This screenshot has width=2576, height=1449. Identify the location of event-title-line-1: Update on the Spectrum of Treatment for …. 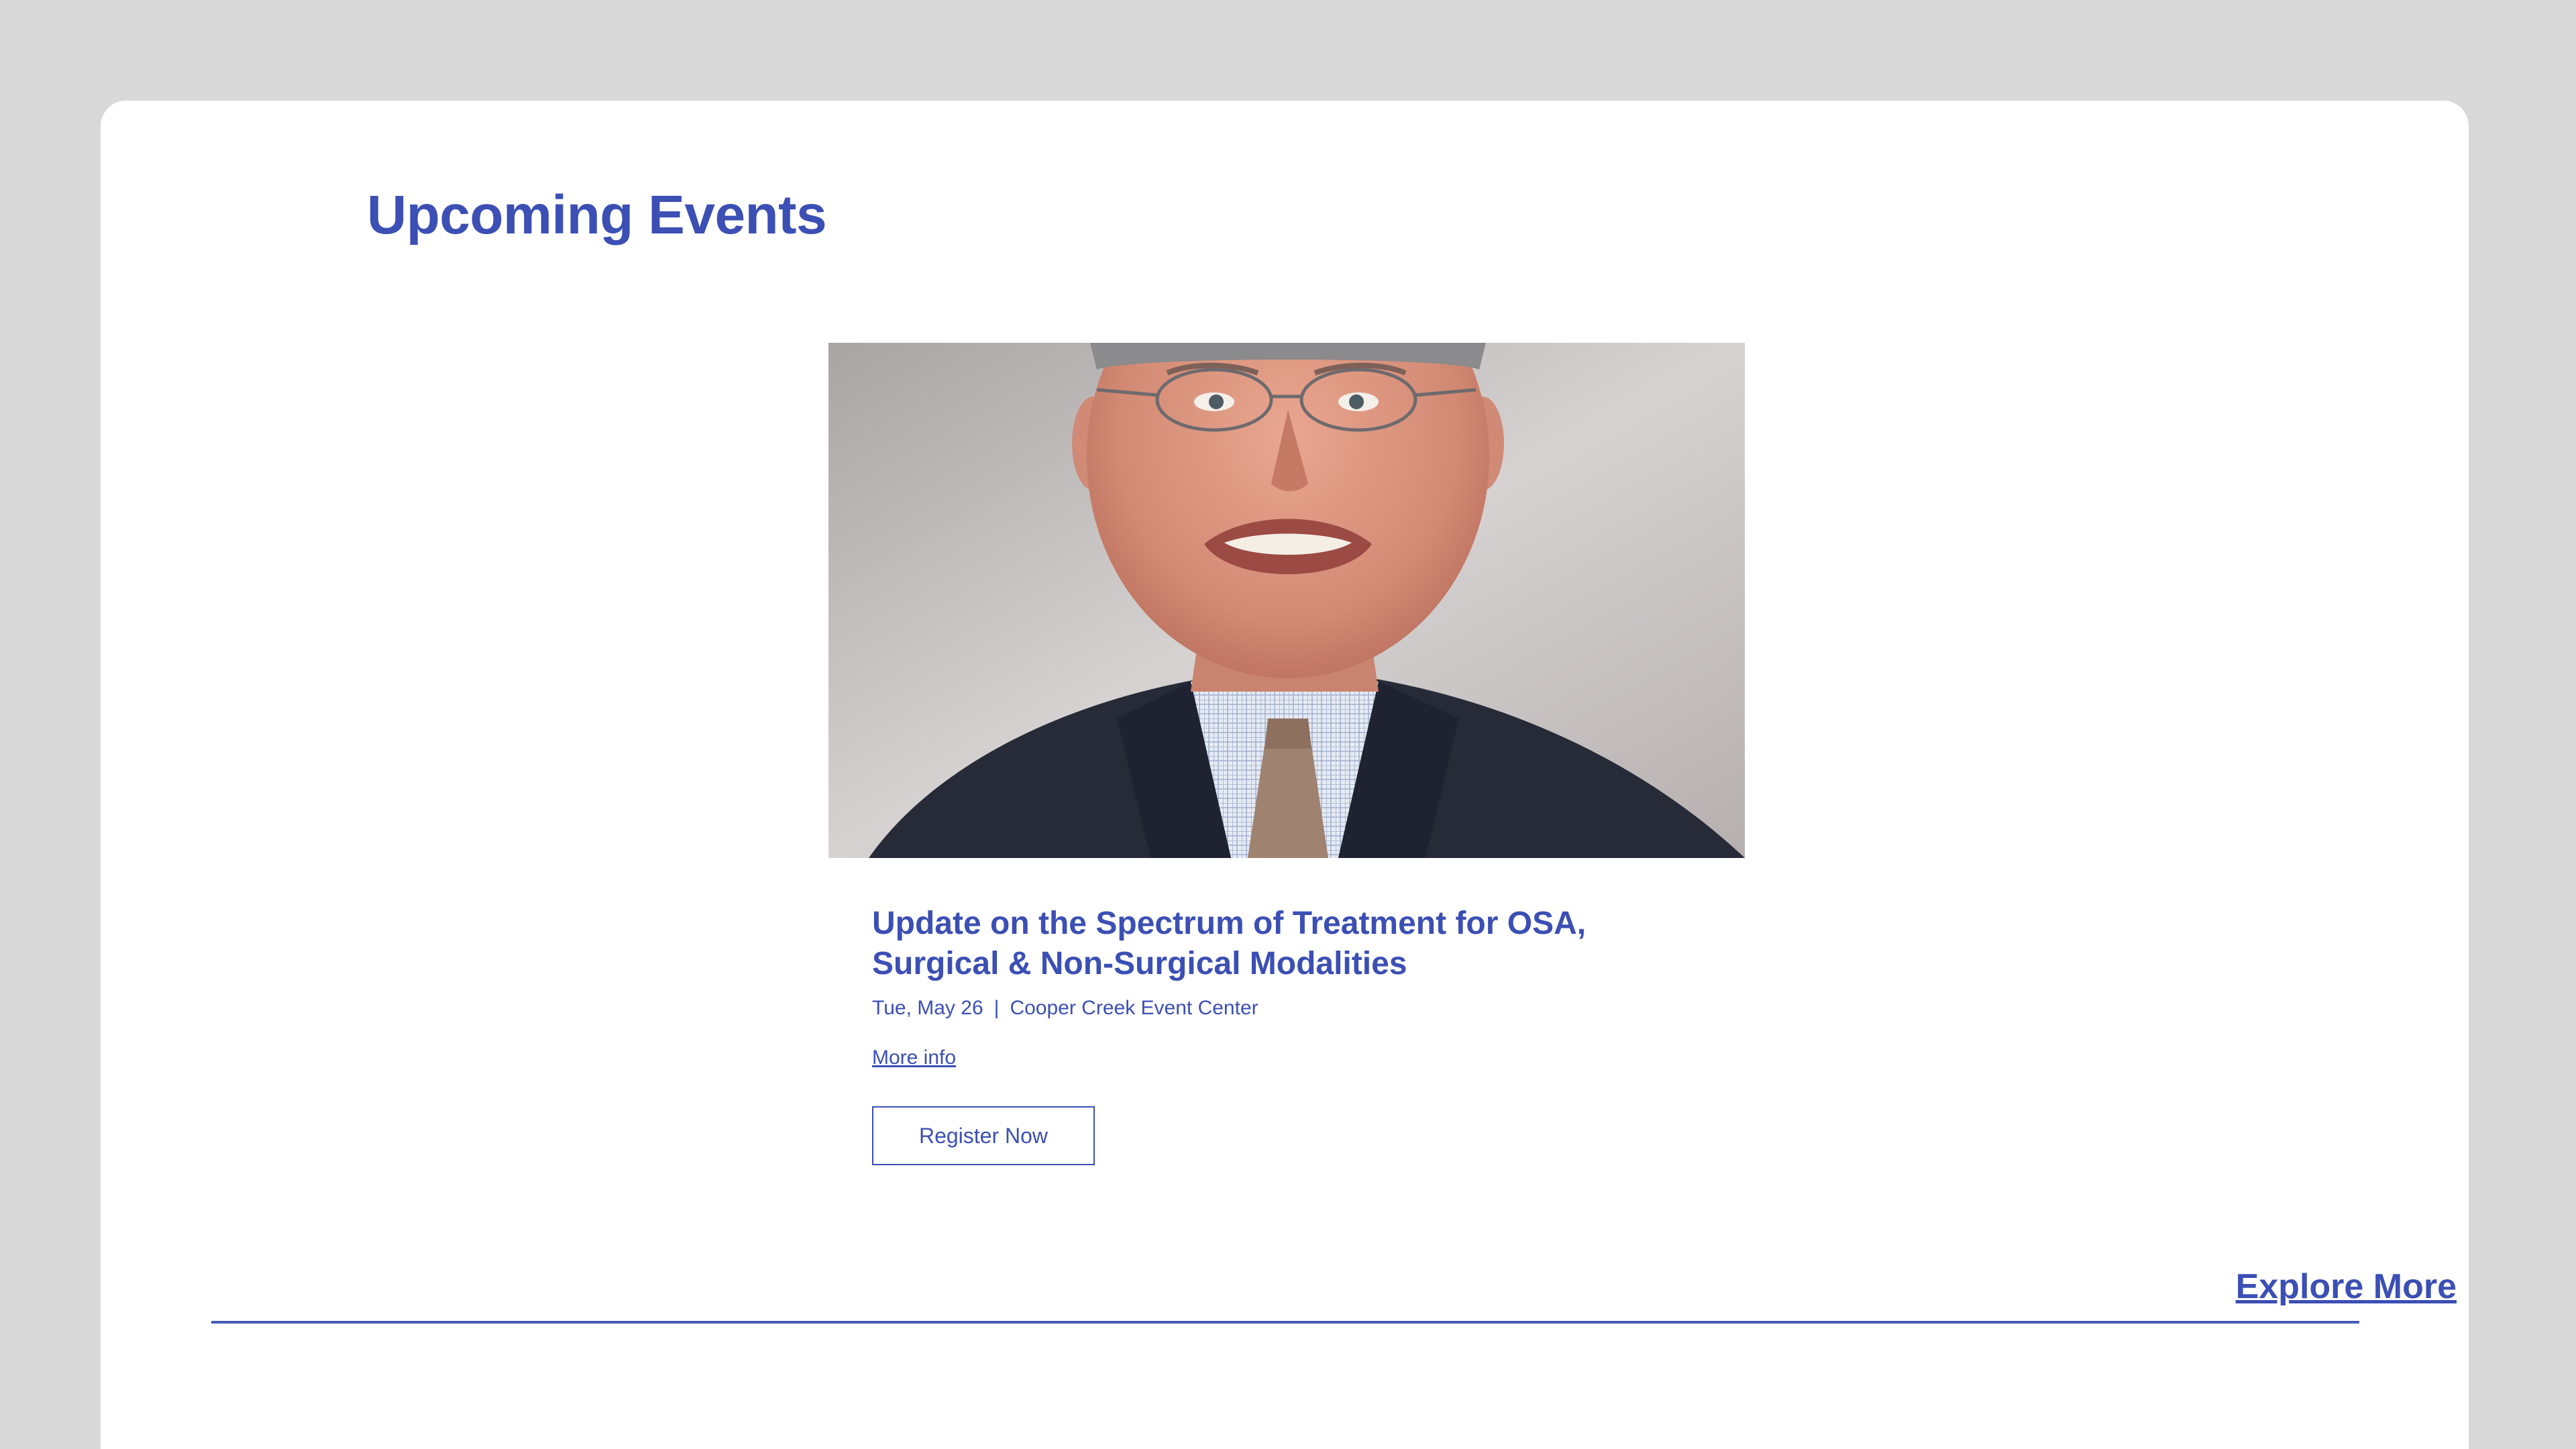
(1229, 923).